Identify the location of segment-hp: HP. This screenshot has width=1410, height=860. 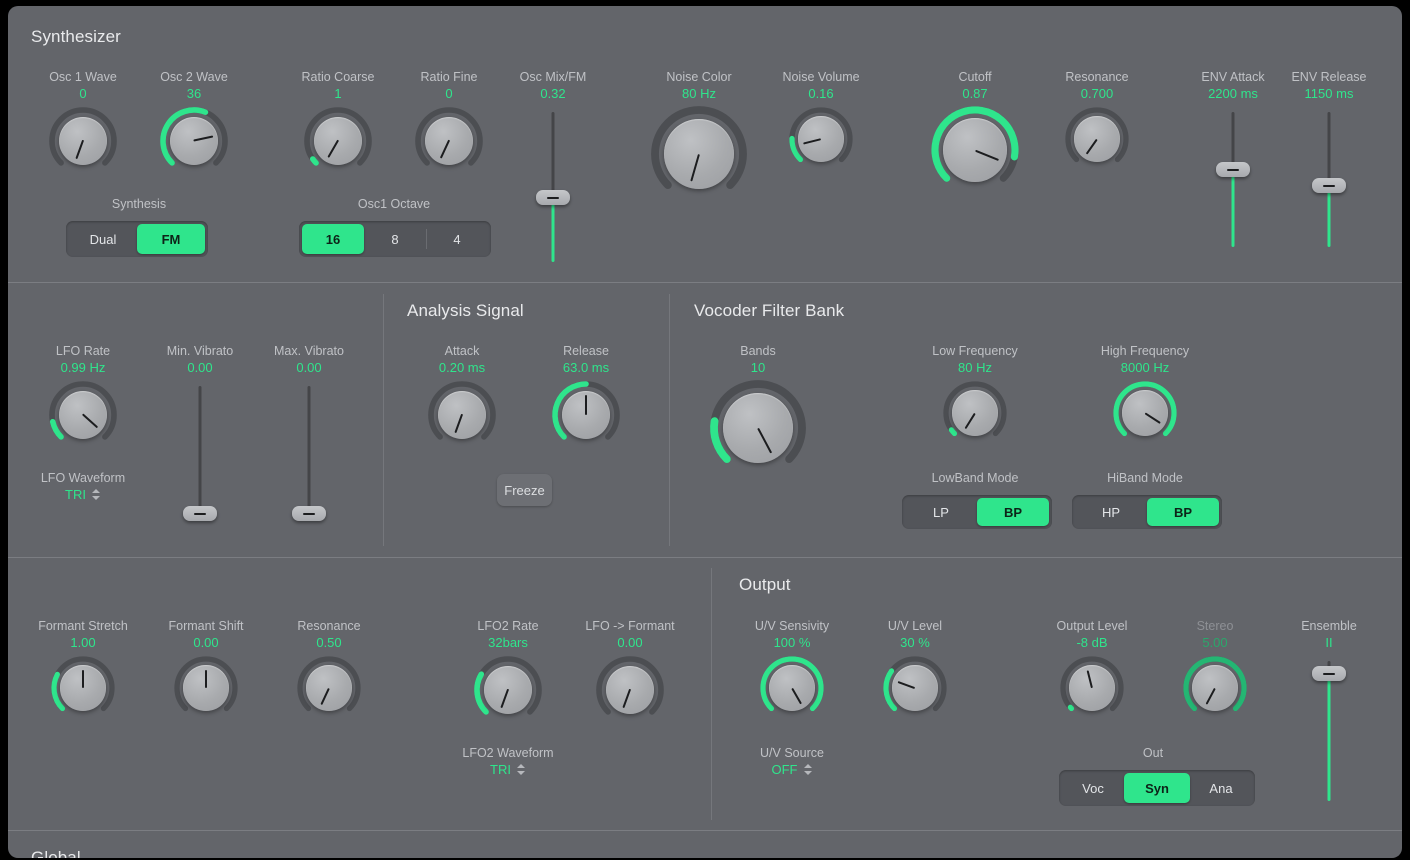
(1111, 512).